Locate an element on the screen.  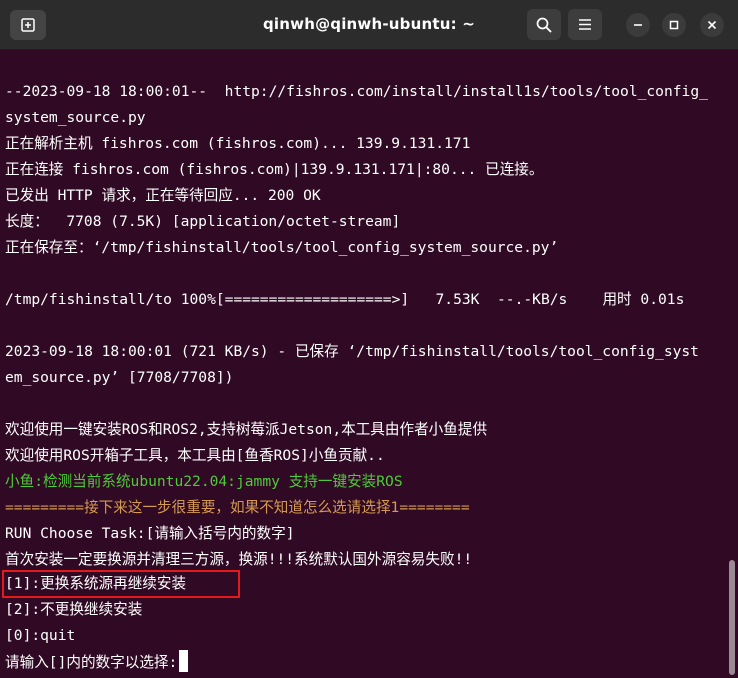
system-detect-line: 小鱼:检测当前系统ubuntu22.04:jammy 支持一键安装ROS is located at coordinates (204, 481).